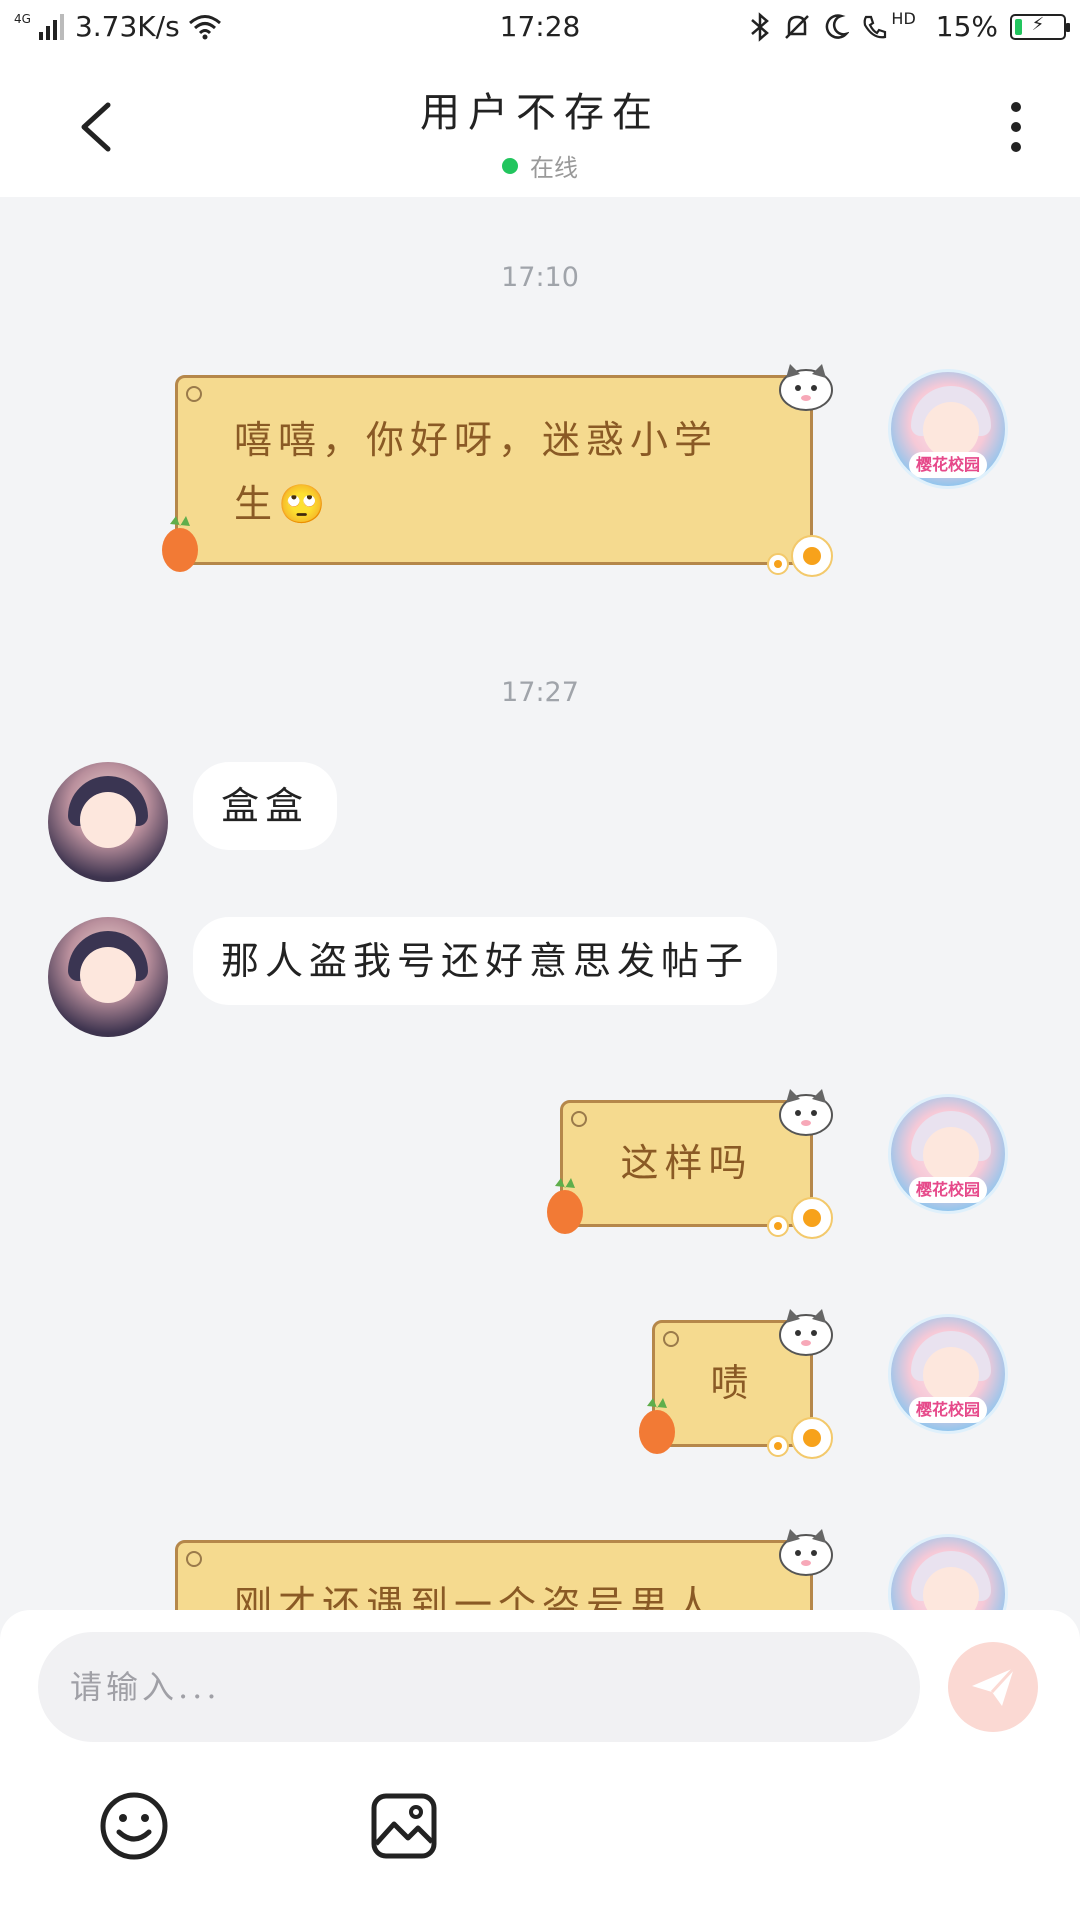 The width and height of the screenshot is (1080, 1920). What do you see at coordinates (540, 26) in the screenshot?
I see `status-bar: 4G 3.73K/s 17:28 HD 15% ⚡` at bounding box center [540, 26].